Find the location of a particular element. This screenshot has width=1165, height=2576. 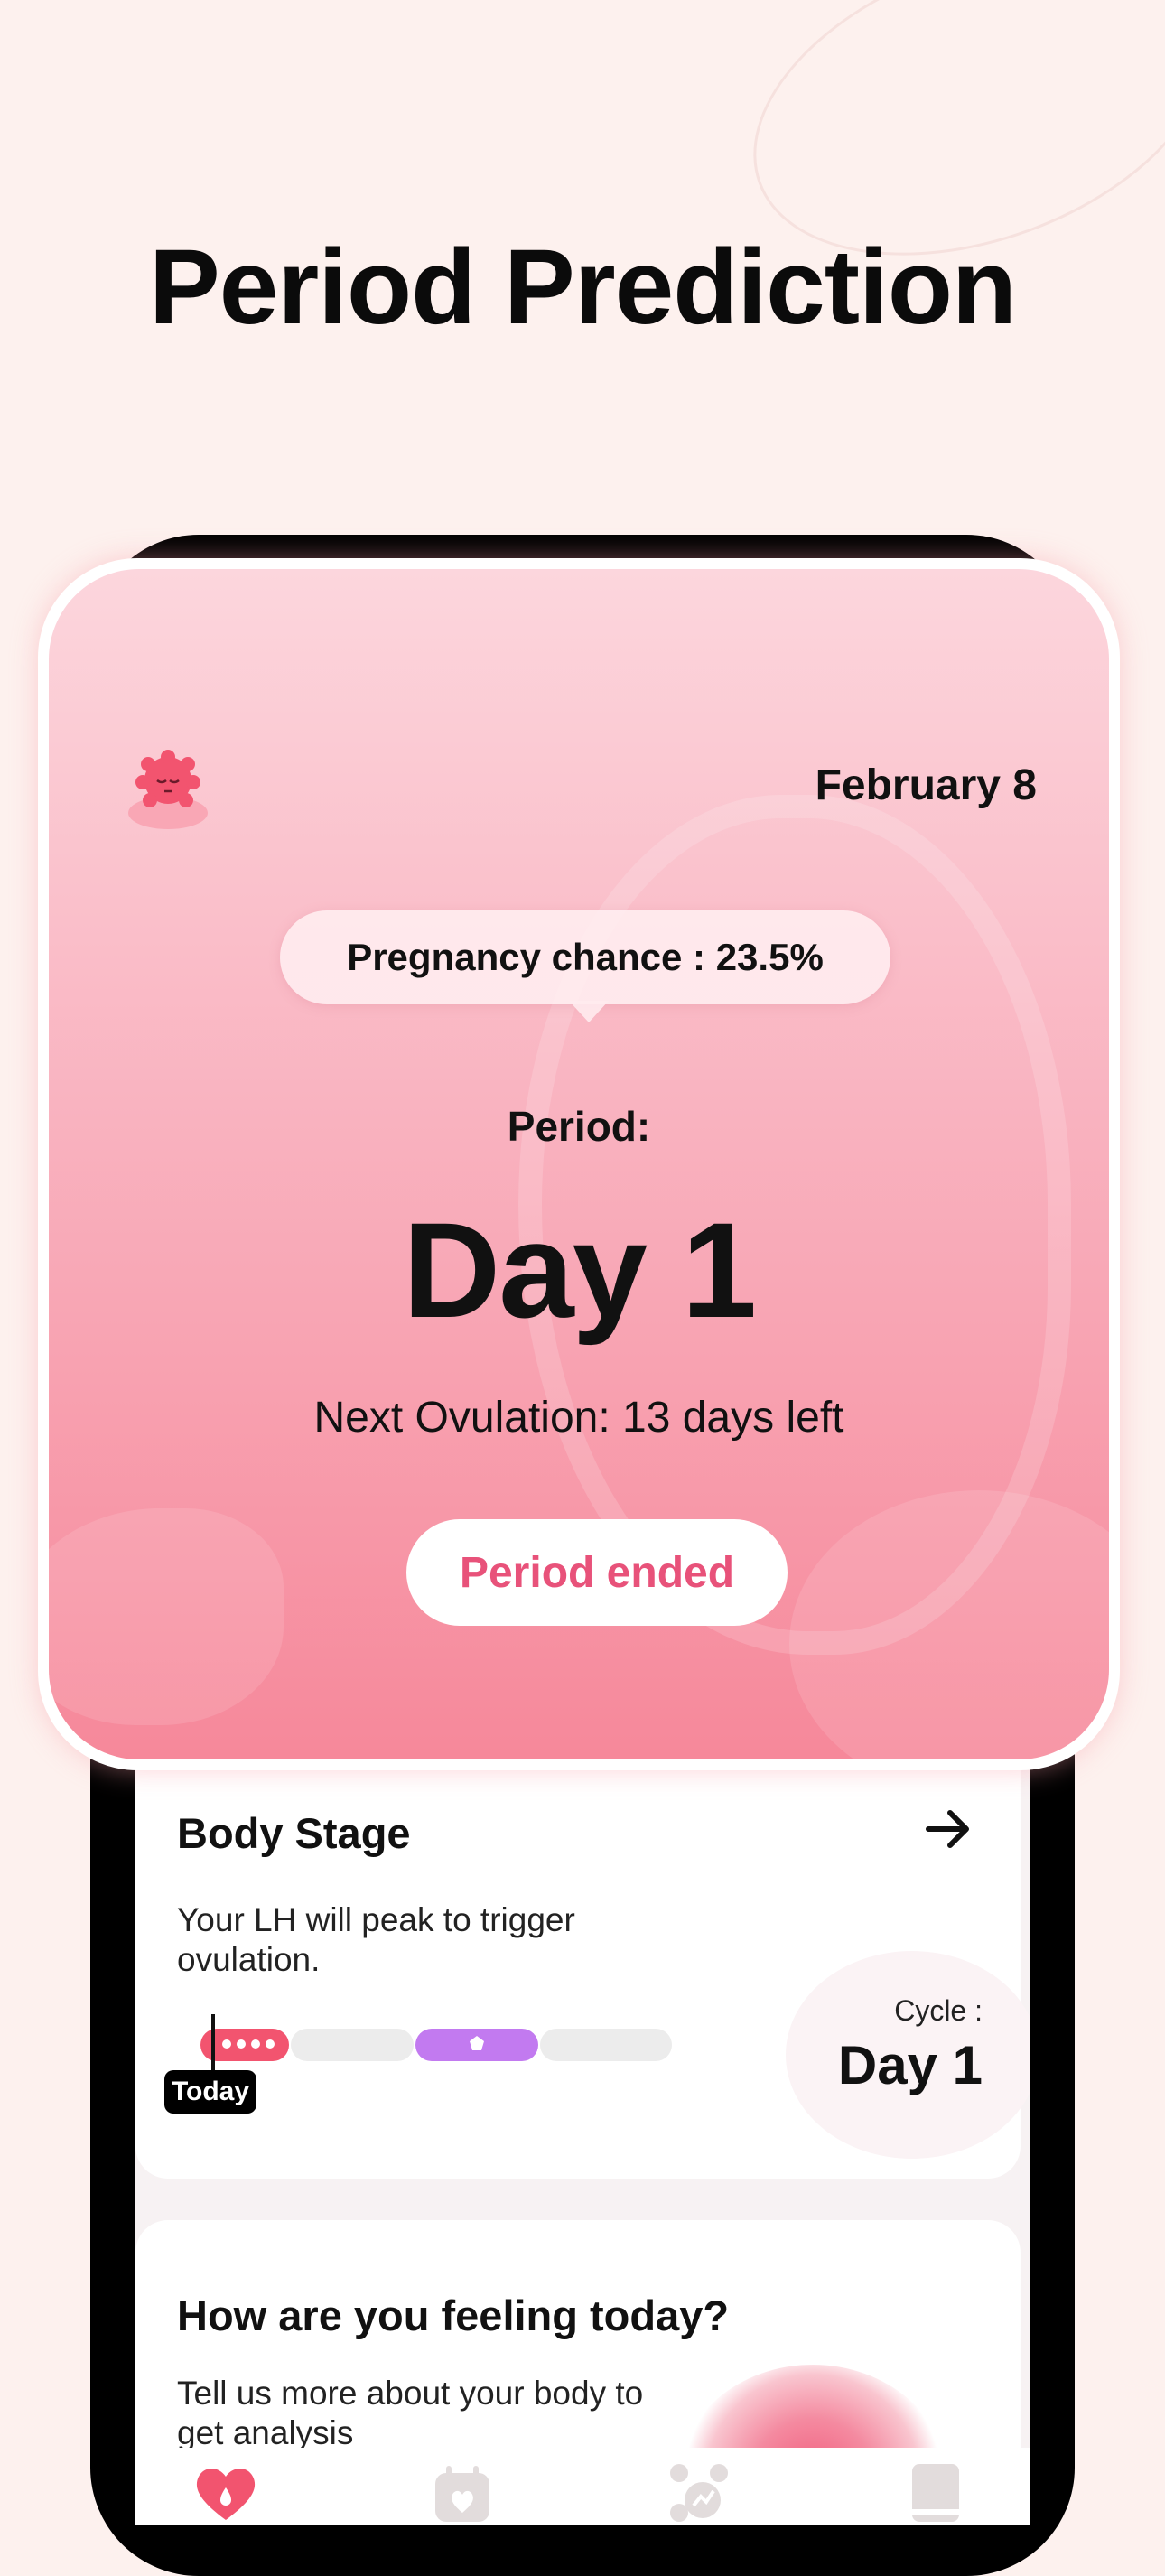

pregnancy-chance-bubble: Pregnancy chance : 23.5% is located at coordinates (585, 957).